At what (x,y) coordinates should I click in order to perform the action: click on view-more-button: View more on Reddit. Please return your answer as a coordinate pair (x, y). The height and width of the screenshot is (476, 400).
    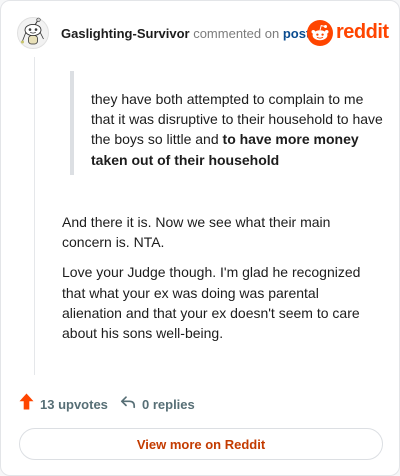
    Looking at the image, I should click on (201, 444).